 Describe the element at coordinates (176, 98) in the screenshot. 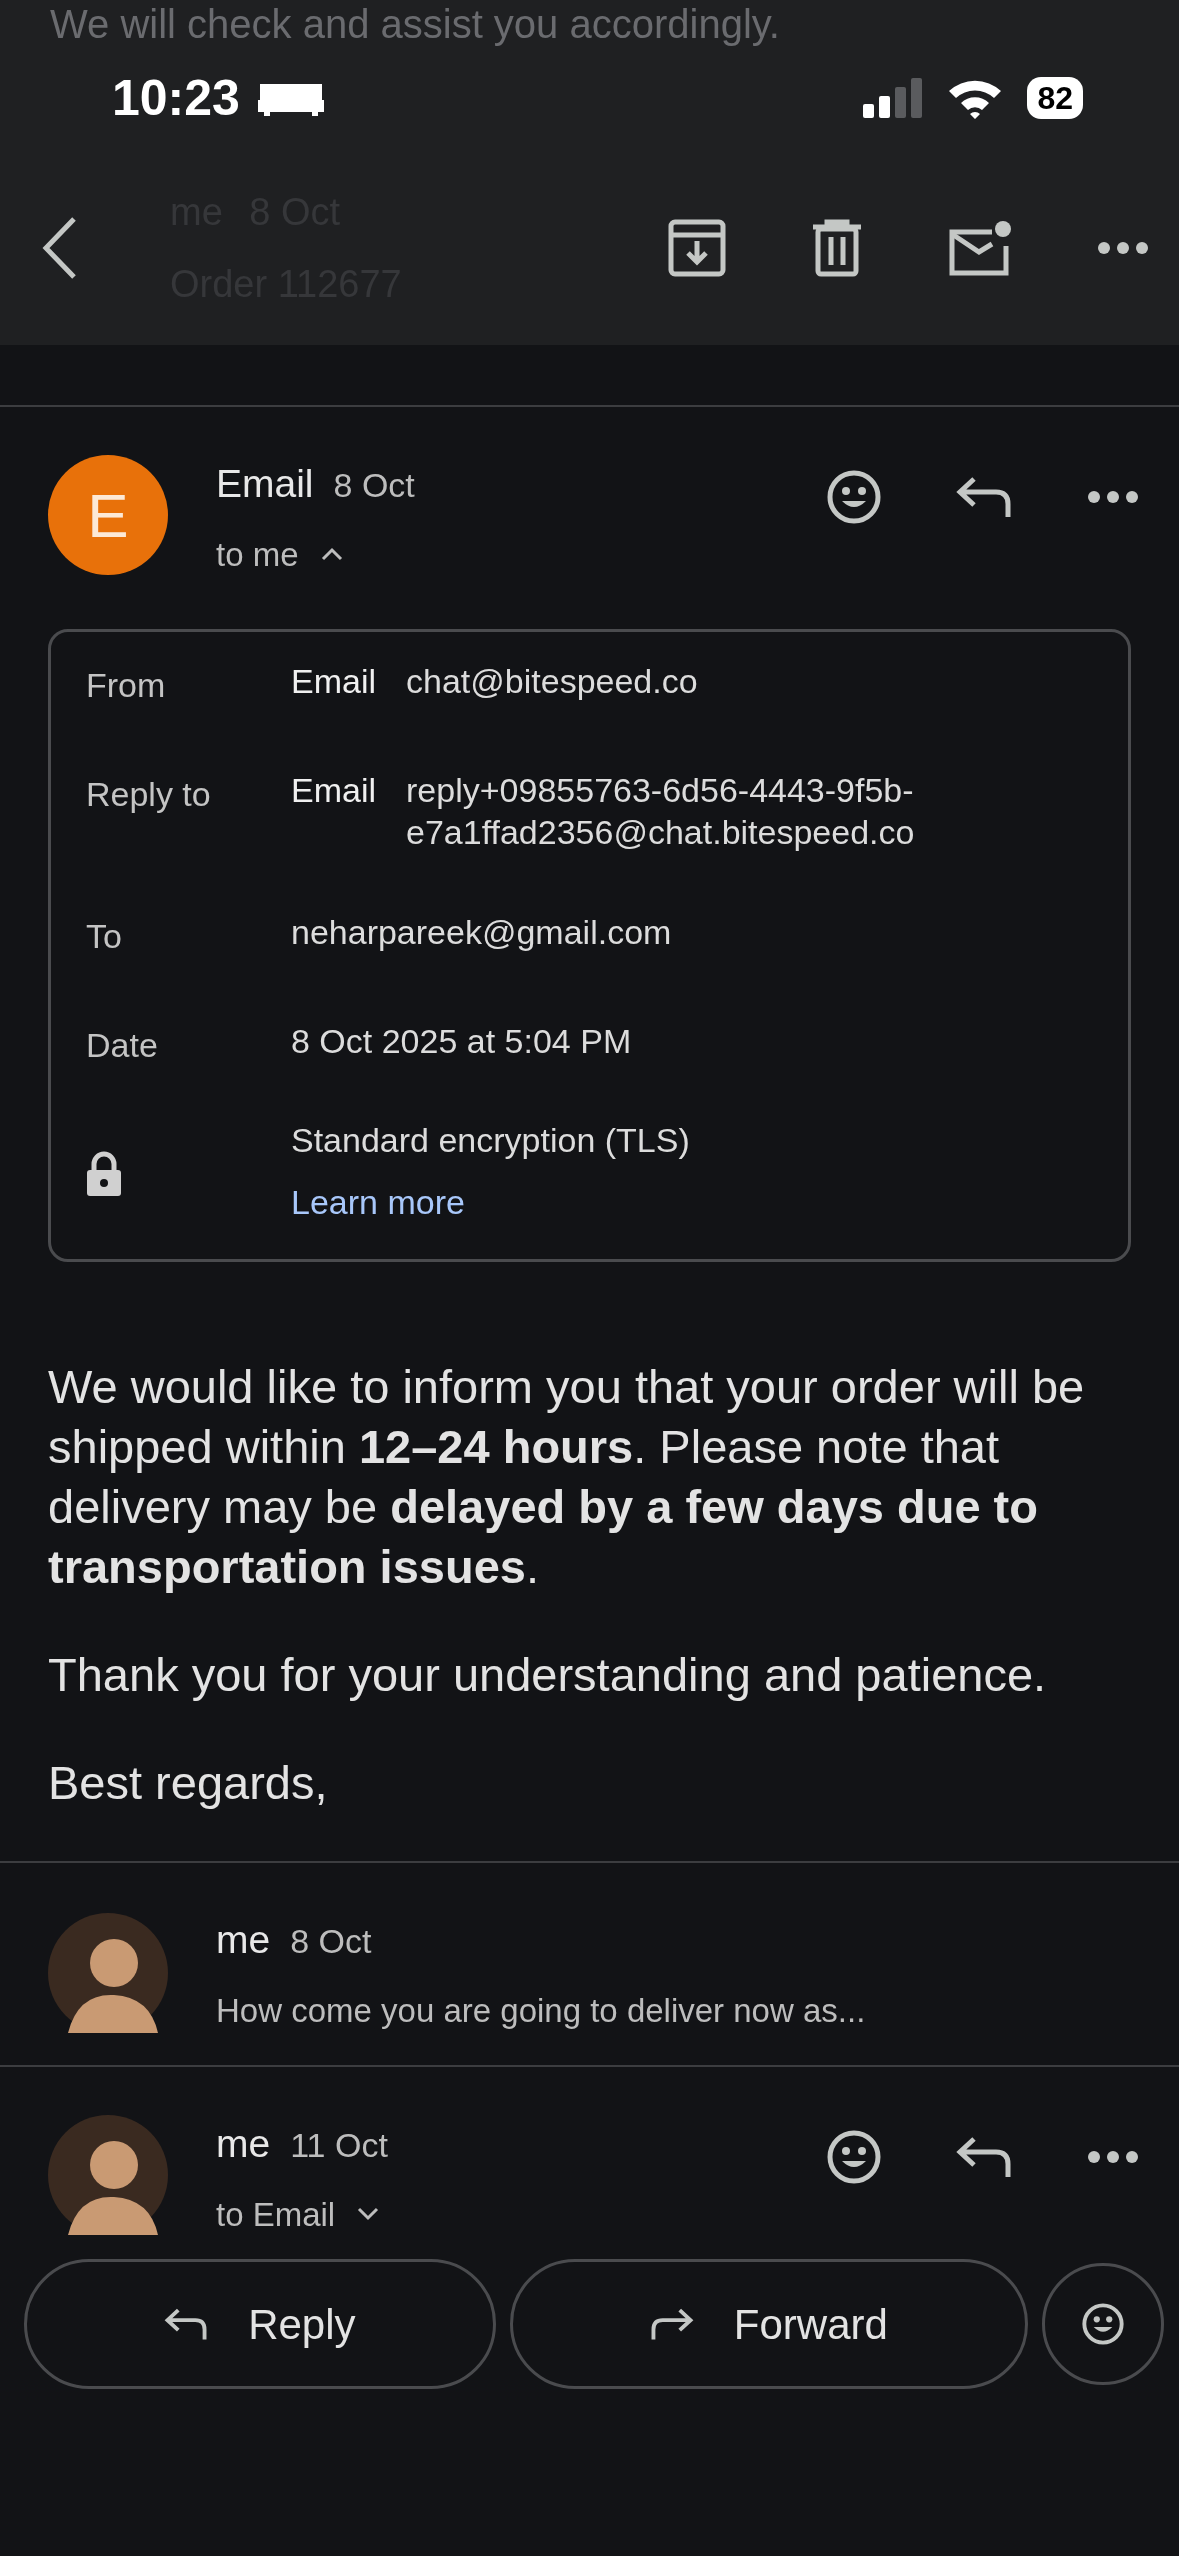

I see `status-time: 10:23` at that location.